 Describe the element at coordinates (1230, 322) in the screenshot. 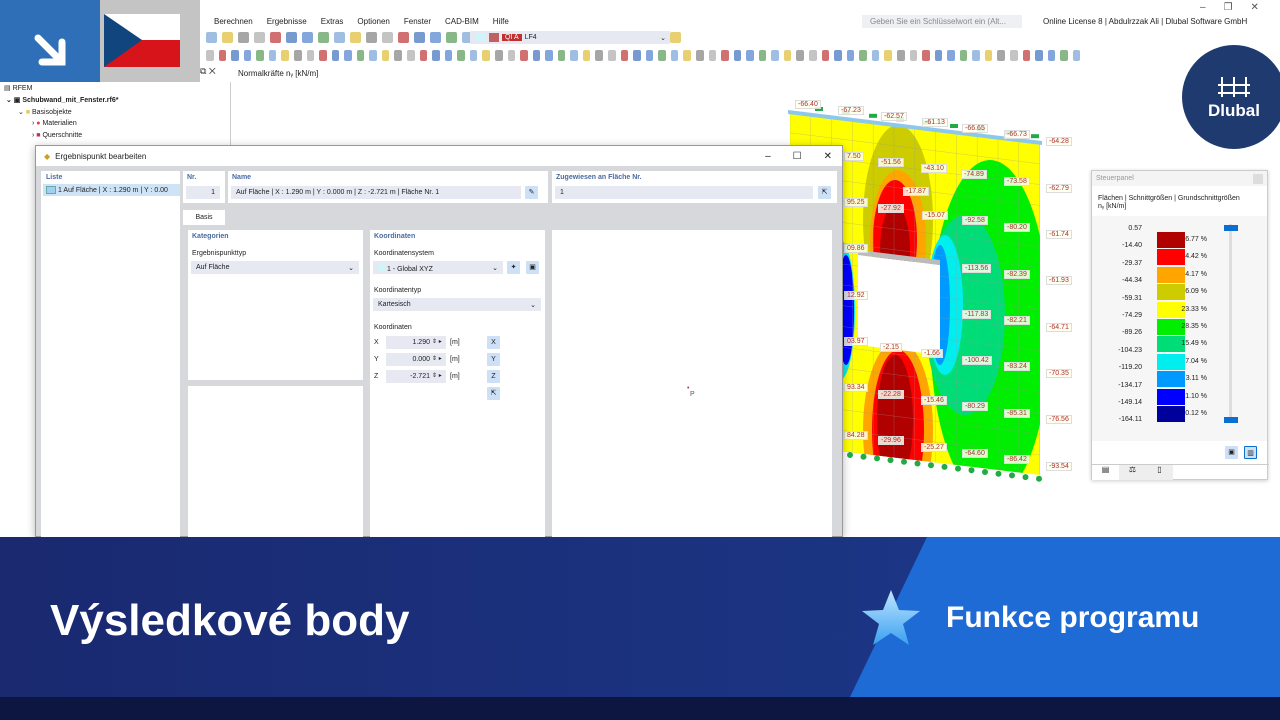

I see `legend-slider-track` at that location.